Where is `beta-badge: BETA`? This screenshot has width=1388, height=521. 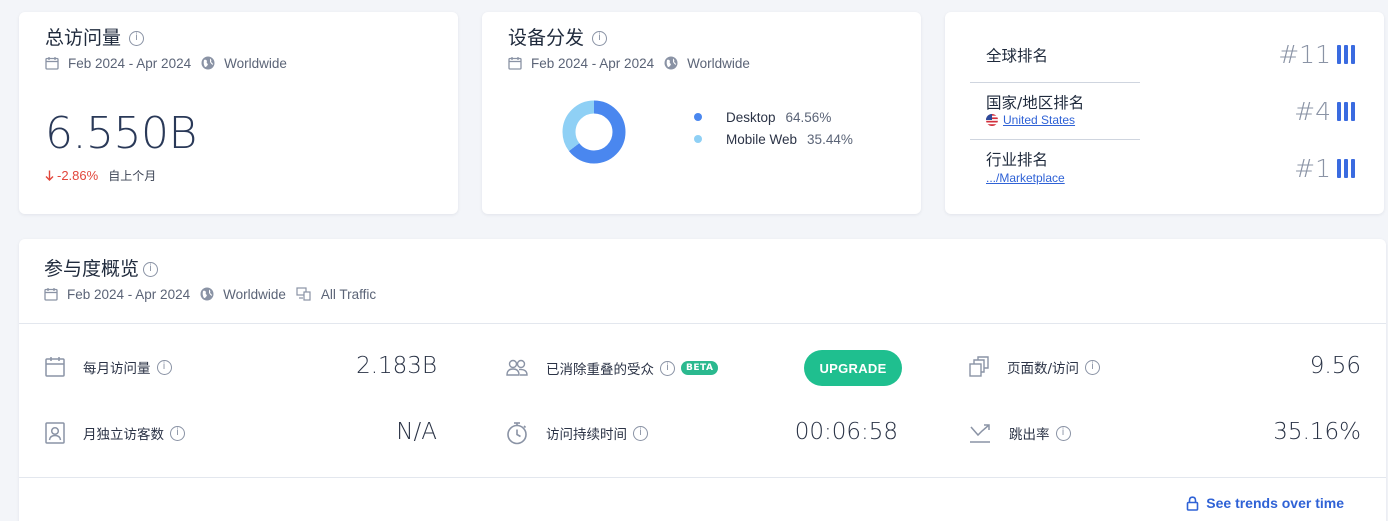 beta-badge: BETA is located at coordinates (700, 368).